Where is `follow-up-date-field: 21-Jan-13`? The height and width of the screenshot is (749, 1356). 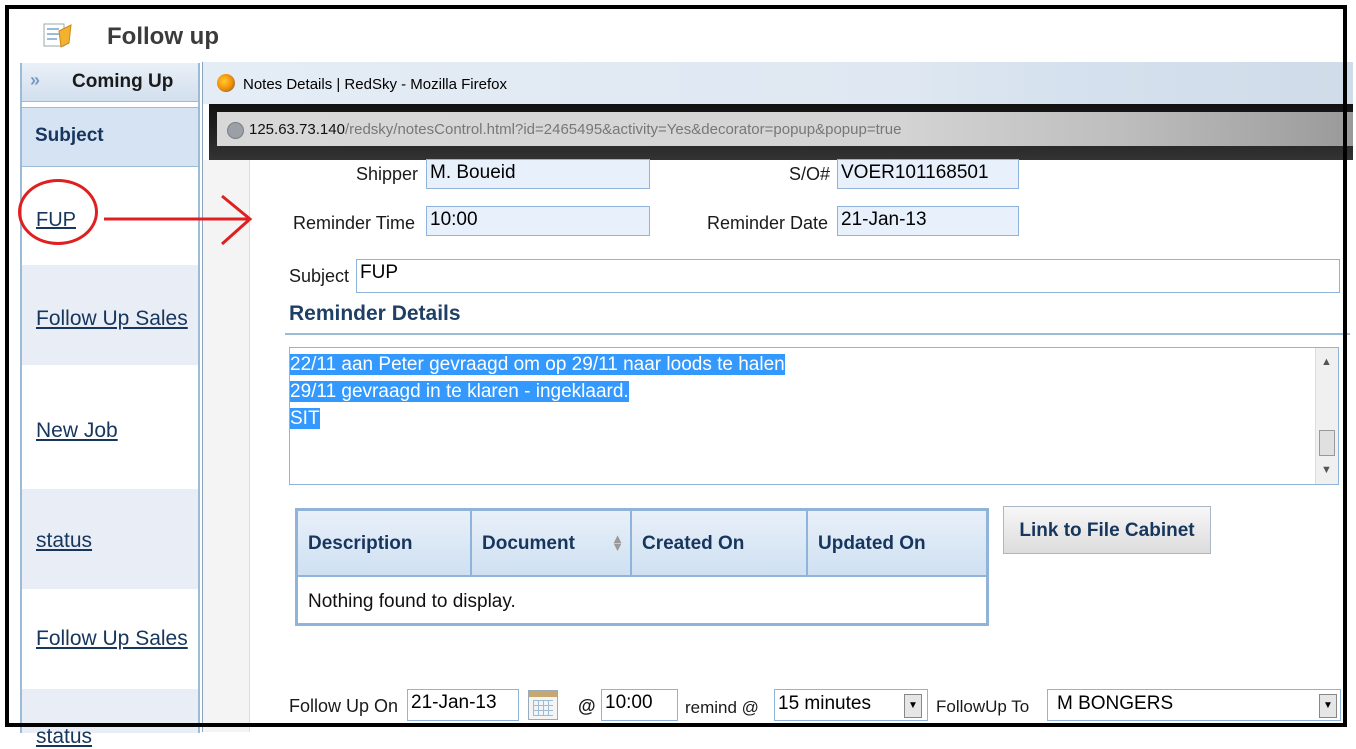
follow-up-date-field: 21-Jan-13 is located at coordinates (463, 705).